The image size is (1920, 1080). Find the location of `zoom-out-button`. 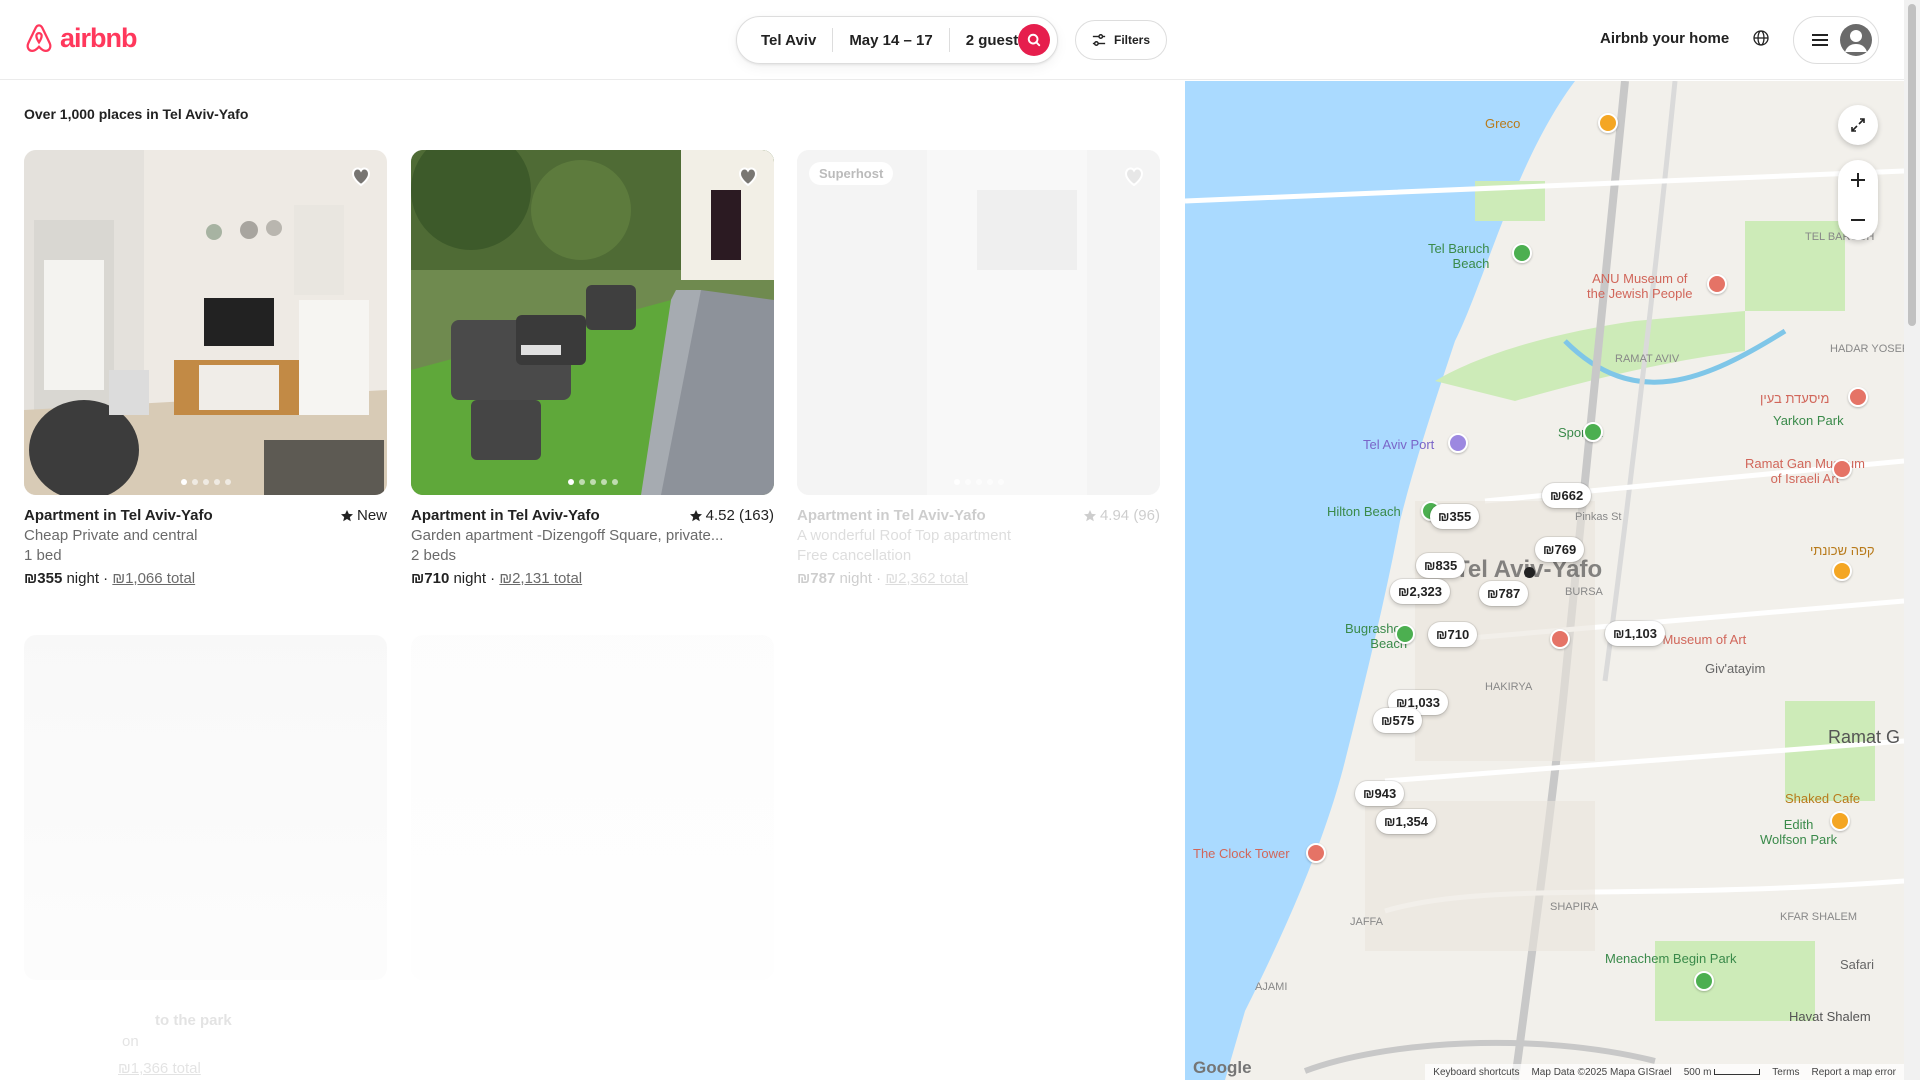

zoom-out-button is located at coordinates (1858, 220).